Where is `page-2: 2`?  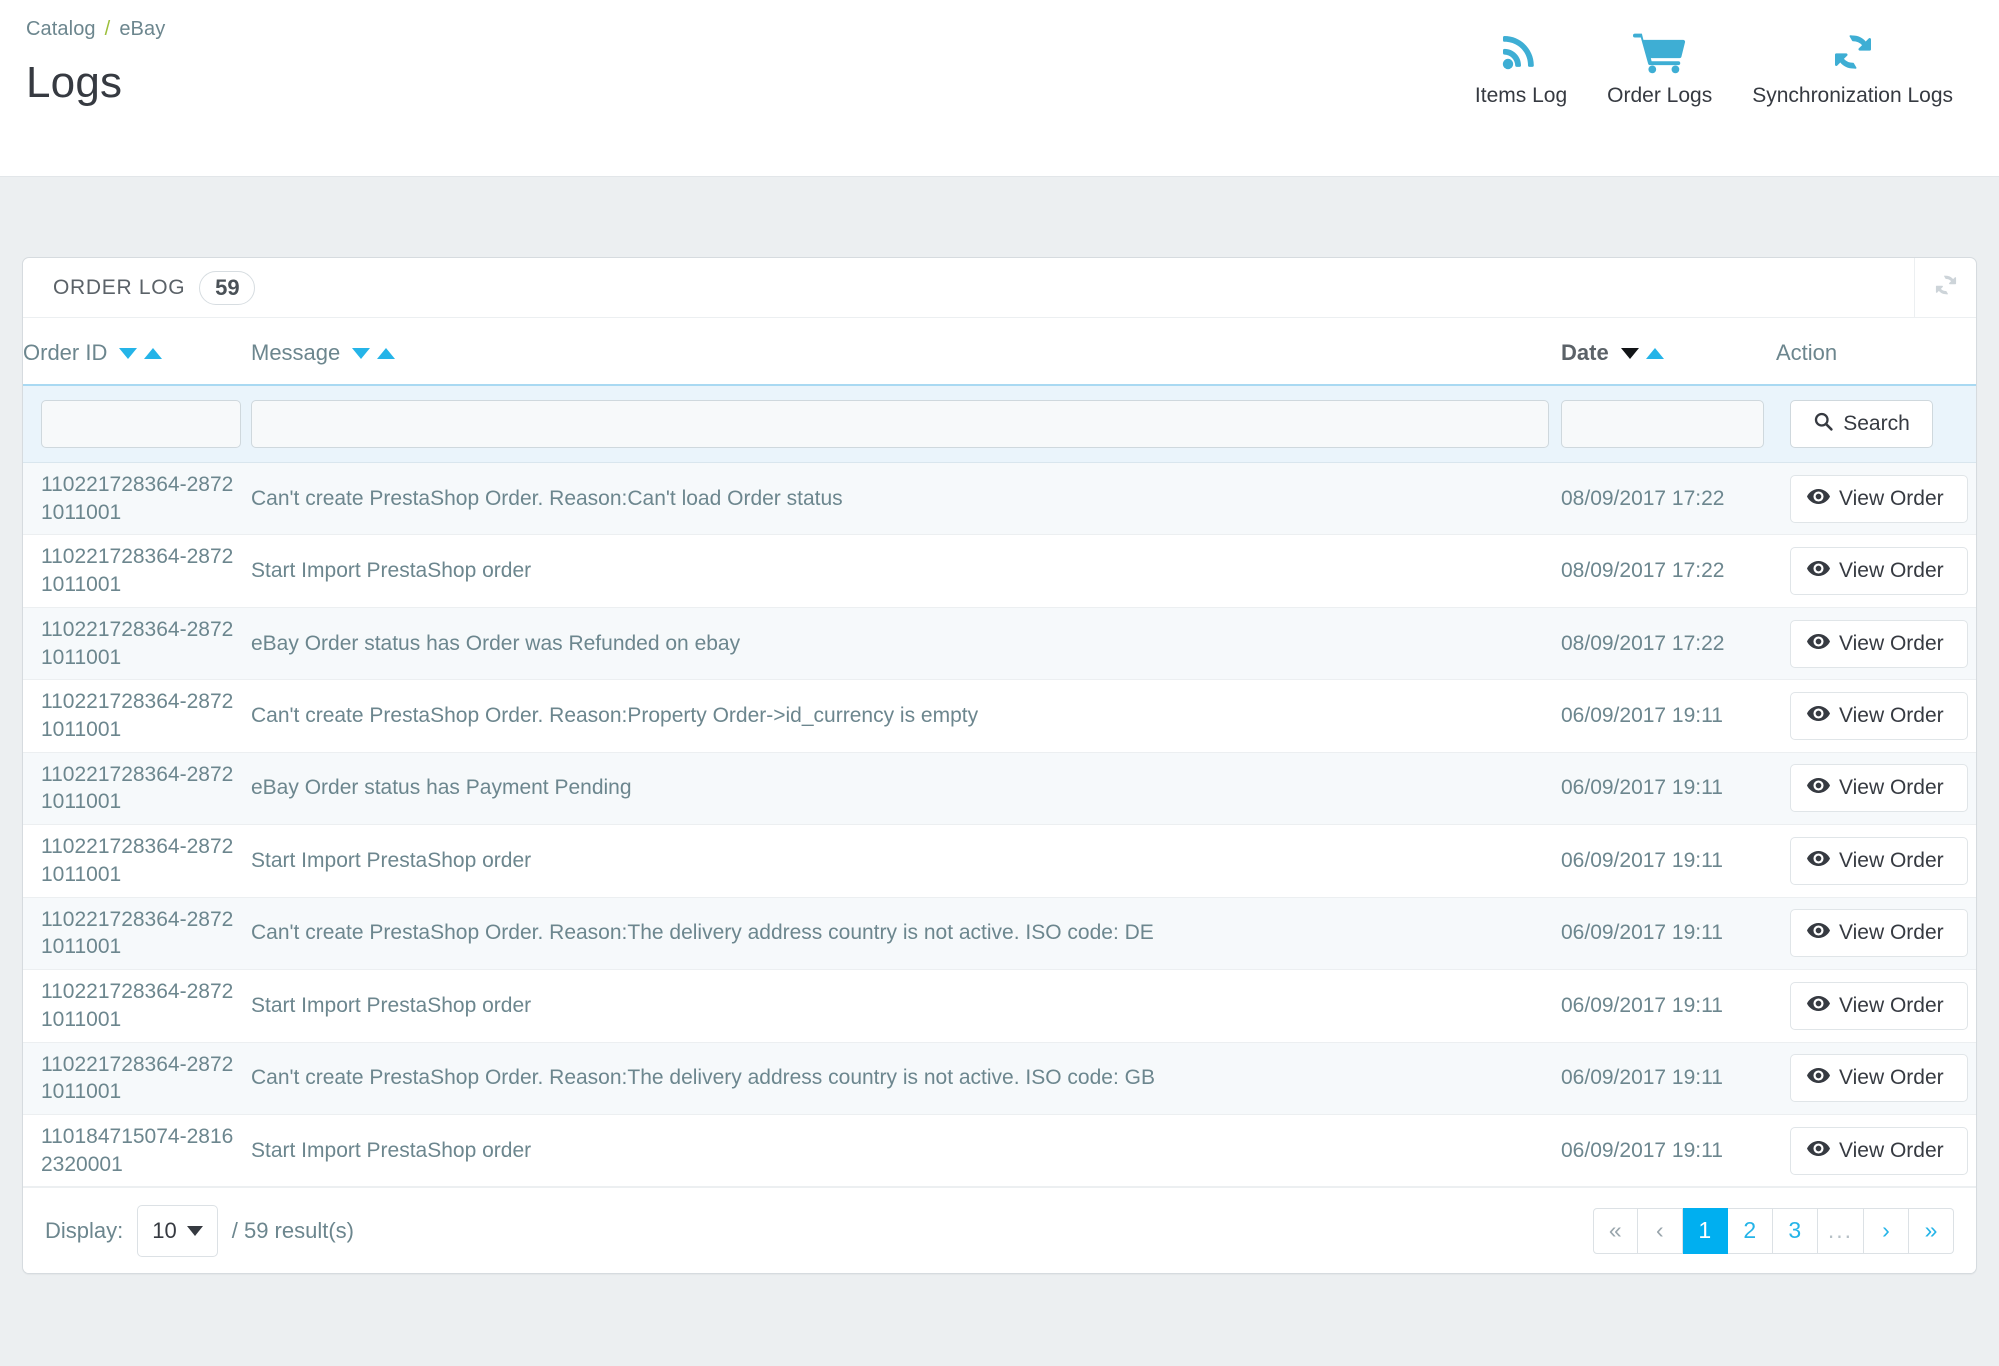
page-2: 2 is located at coordinates (1750, 1230).